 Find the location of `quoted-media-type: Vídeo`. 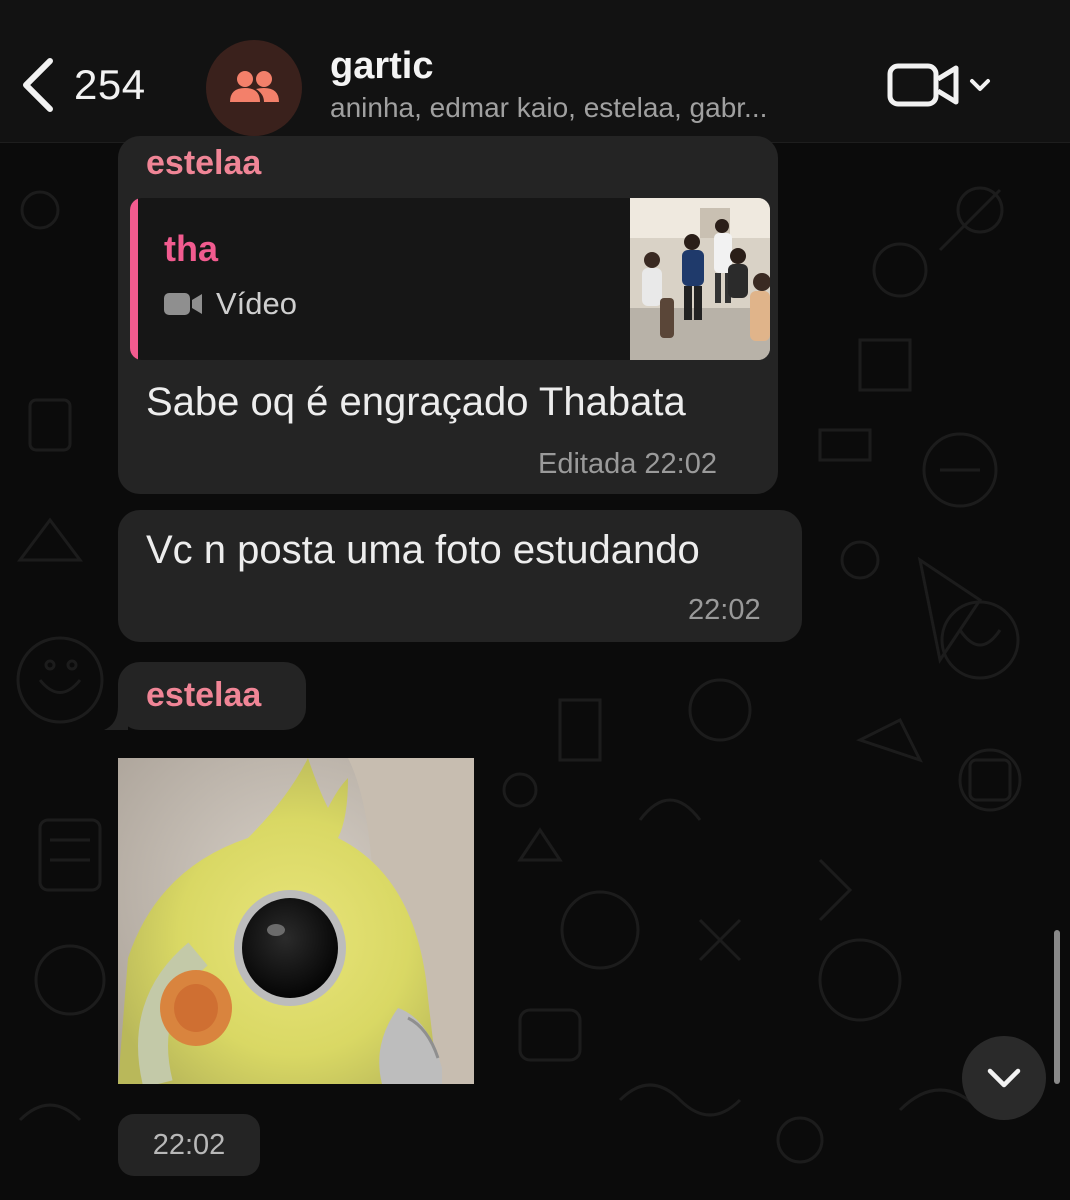

quoted-media-type: Vídeo is located at coordinates (257, 303).